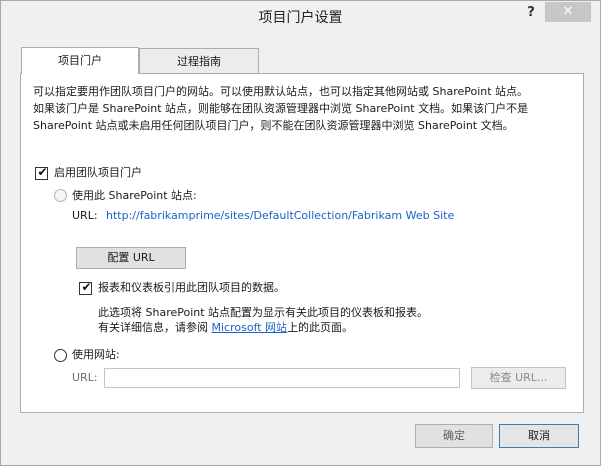 This screenshot has height=466, width=601. I want to click on reports-checkbox: ✔, so click(85, 287).